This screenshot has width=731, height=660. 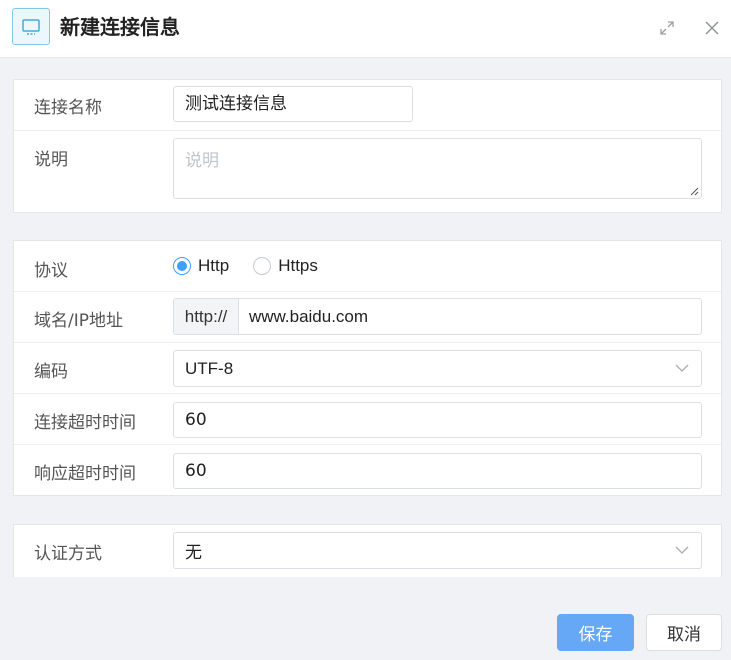 I want to click on dialog-title: 新建连接信息, so click(x=120, y=27).